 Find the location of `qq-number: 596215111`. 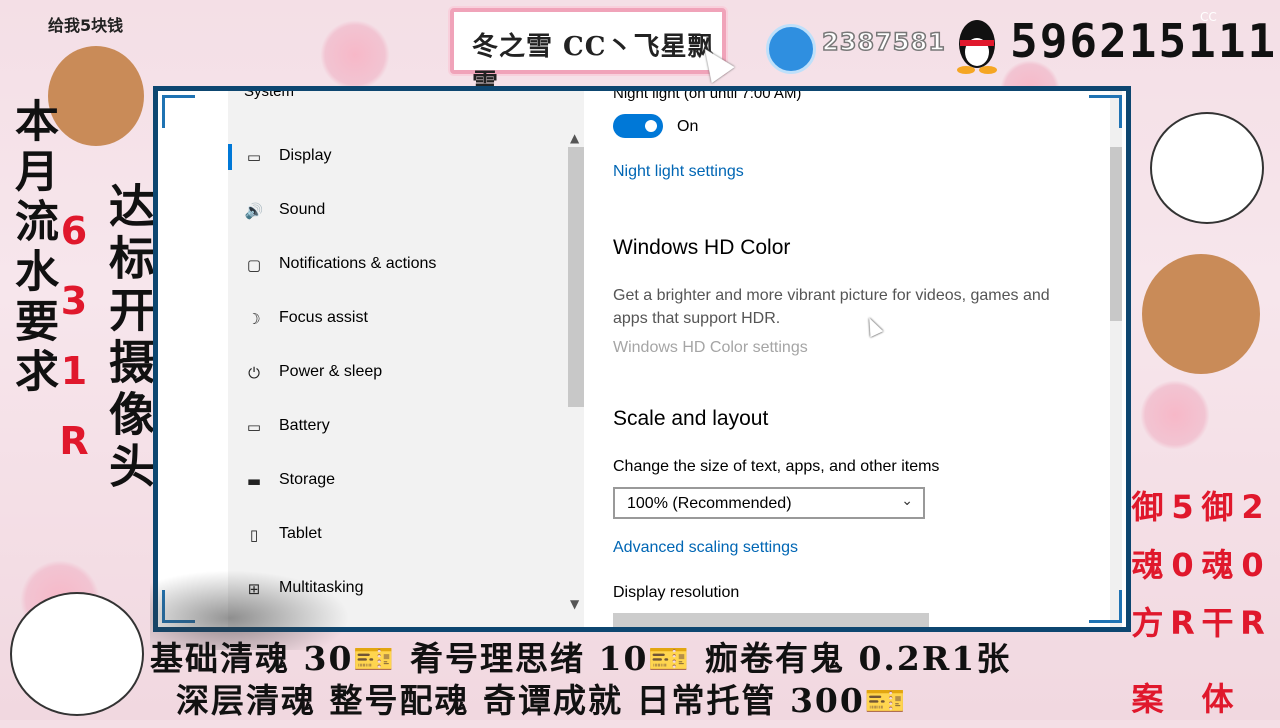

qq-number: 596215111 is located at coordinates (1144, 41).